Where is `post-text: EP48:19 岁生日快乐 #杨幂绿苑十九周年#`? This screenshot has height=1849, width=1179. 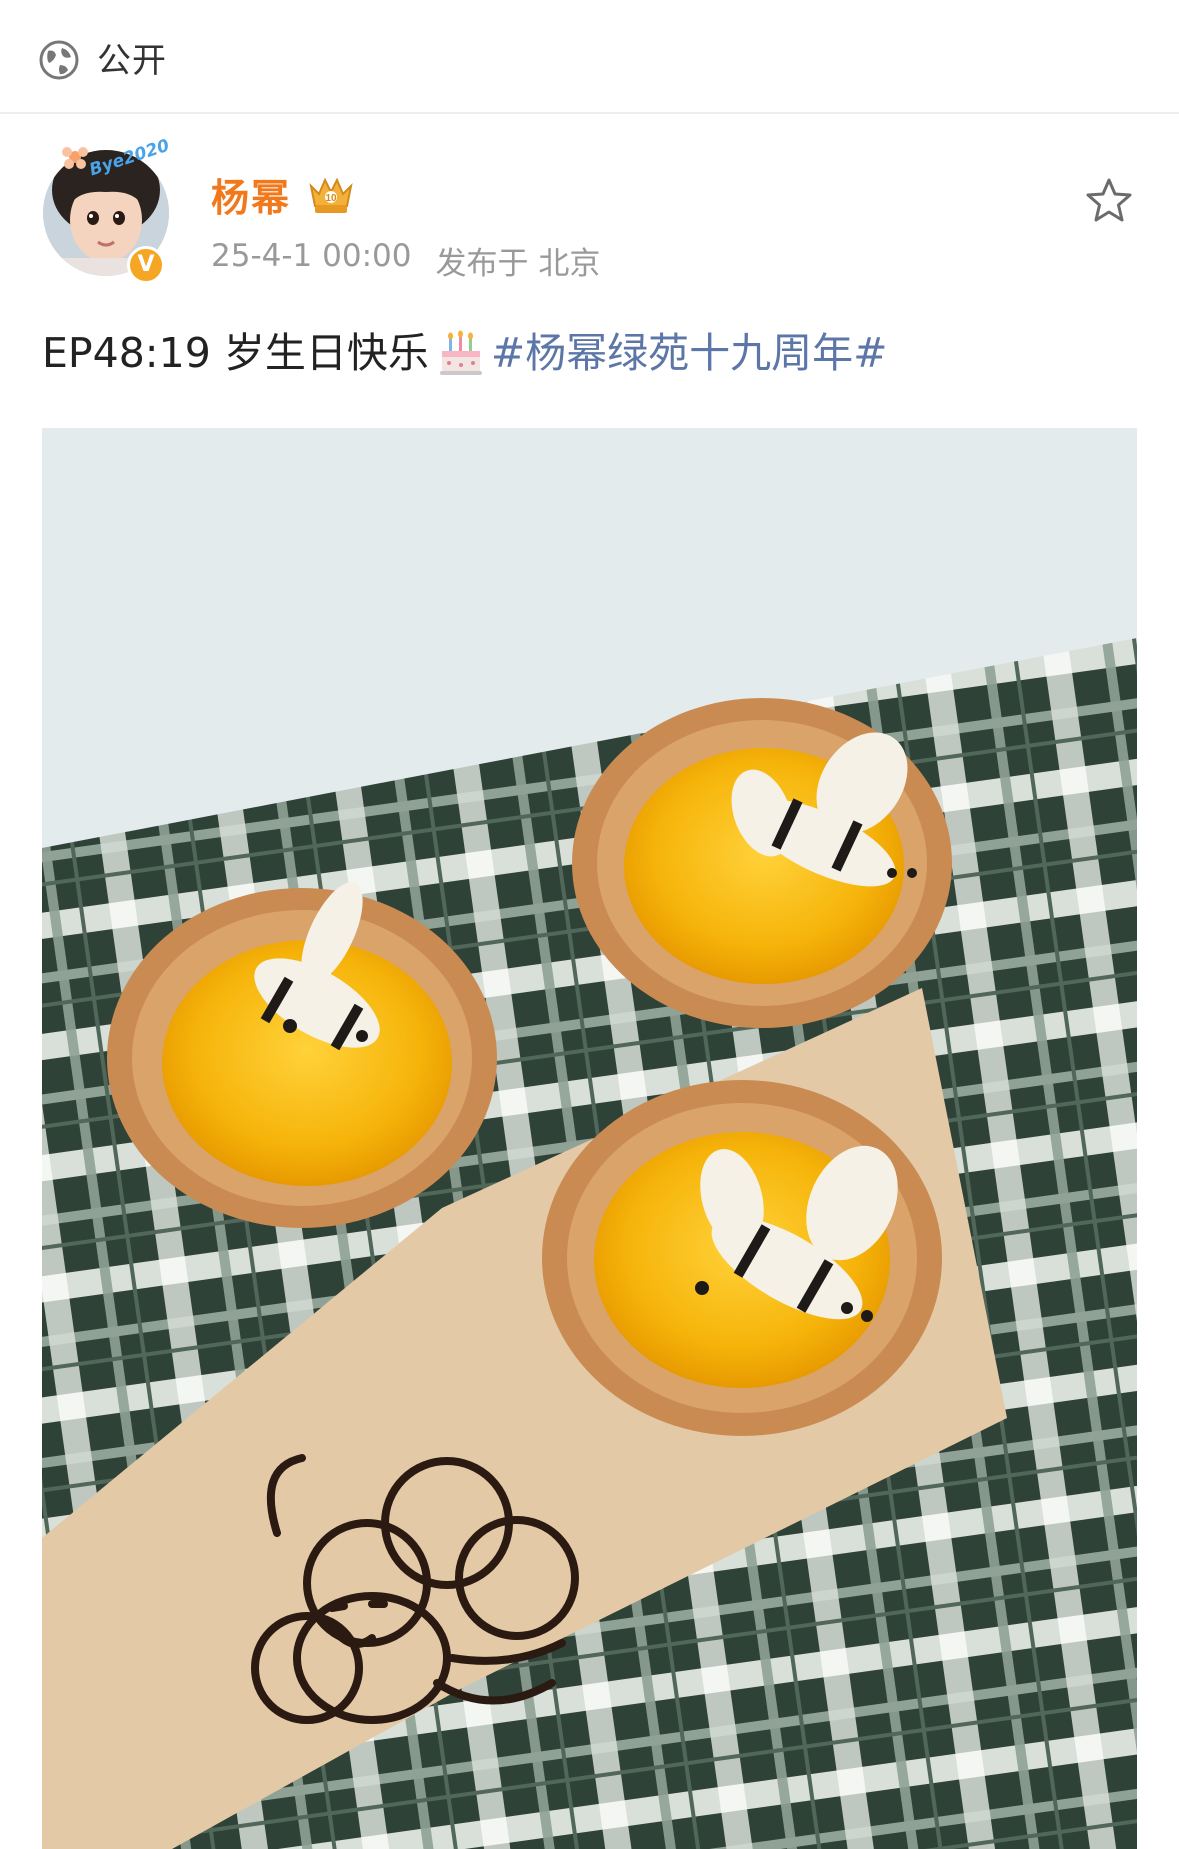 post-text: EP48:19 岁生日快乐 #杨幂绿苑十九周年# is located at coordinates (465, 353).